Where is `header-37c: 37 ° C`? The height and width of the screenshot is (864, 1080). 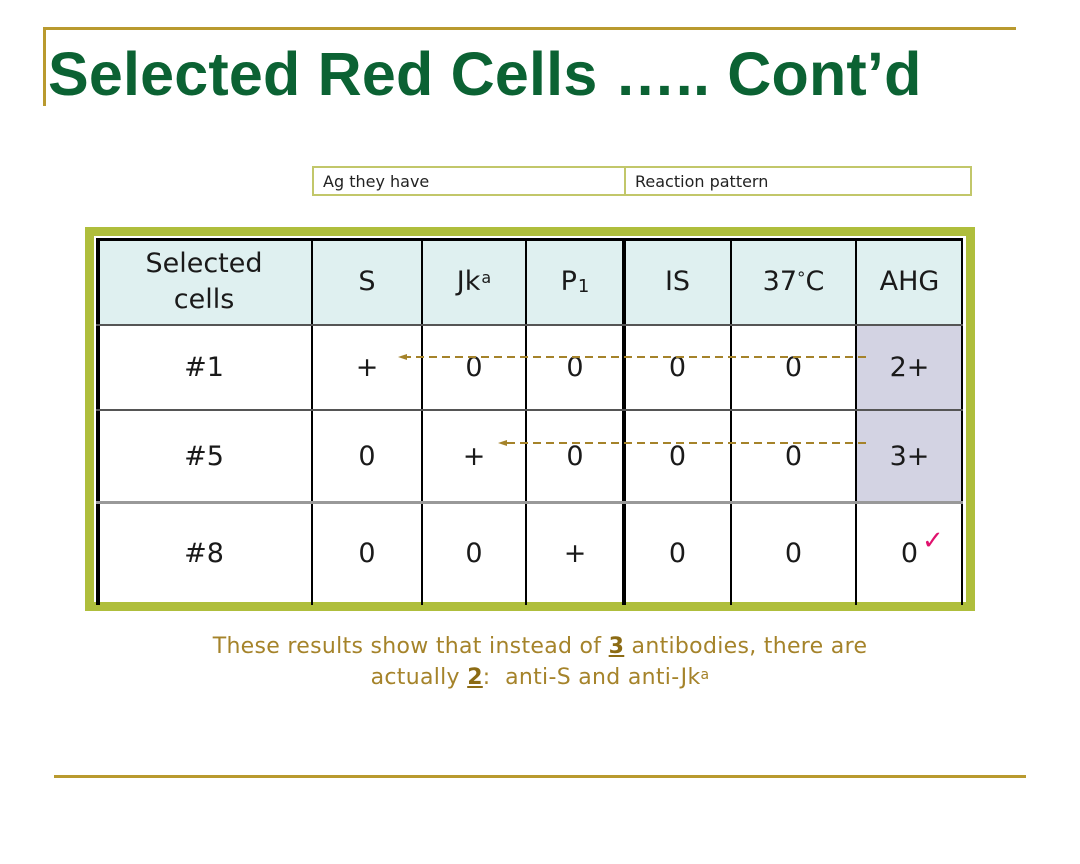 header-37c: 37 ° C is located at coordinates (793, 281).